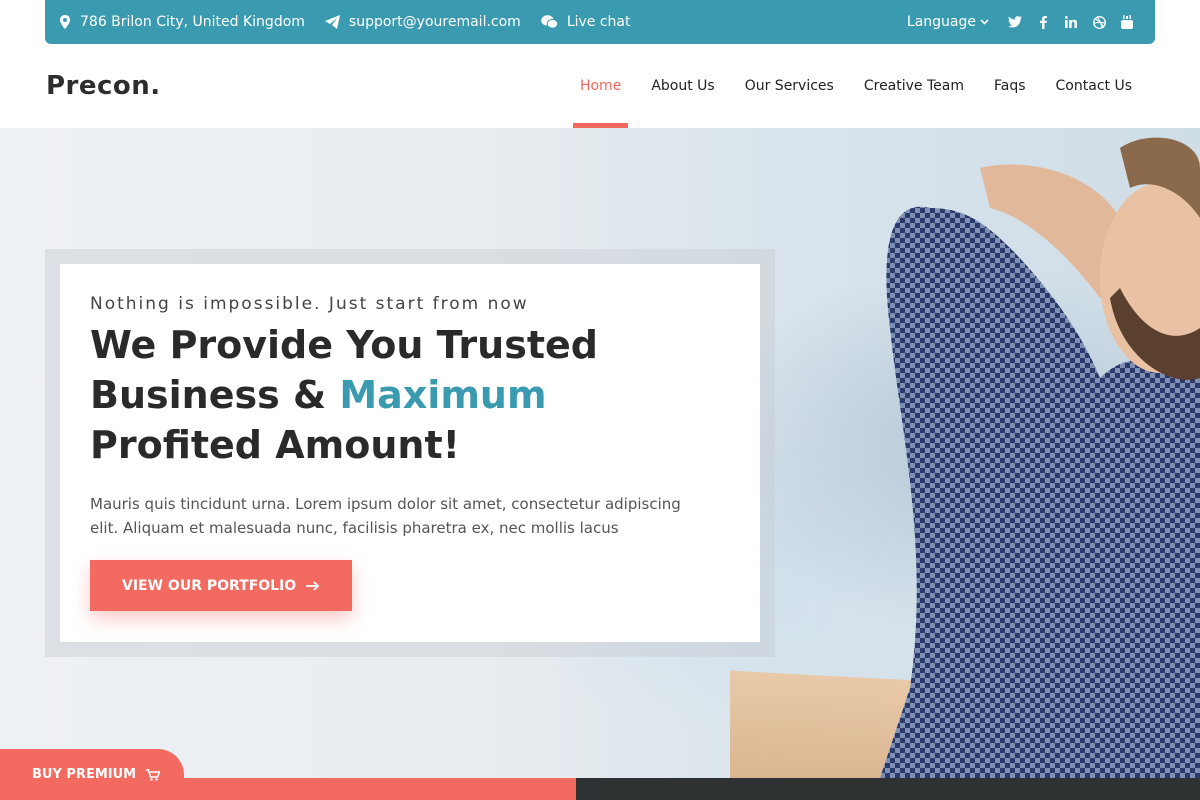  Describe the element at coordinates (1099, 22) in the screenshot. I see `dribbble-icon` at that location.